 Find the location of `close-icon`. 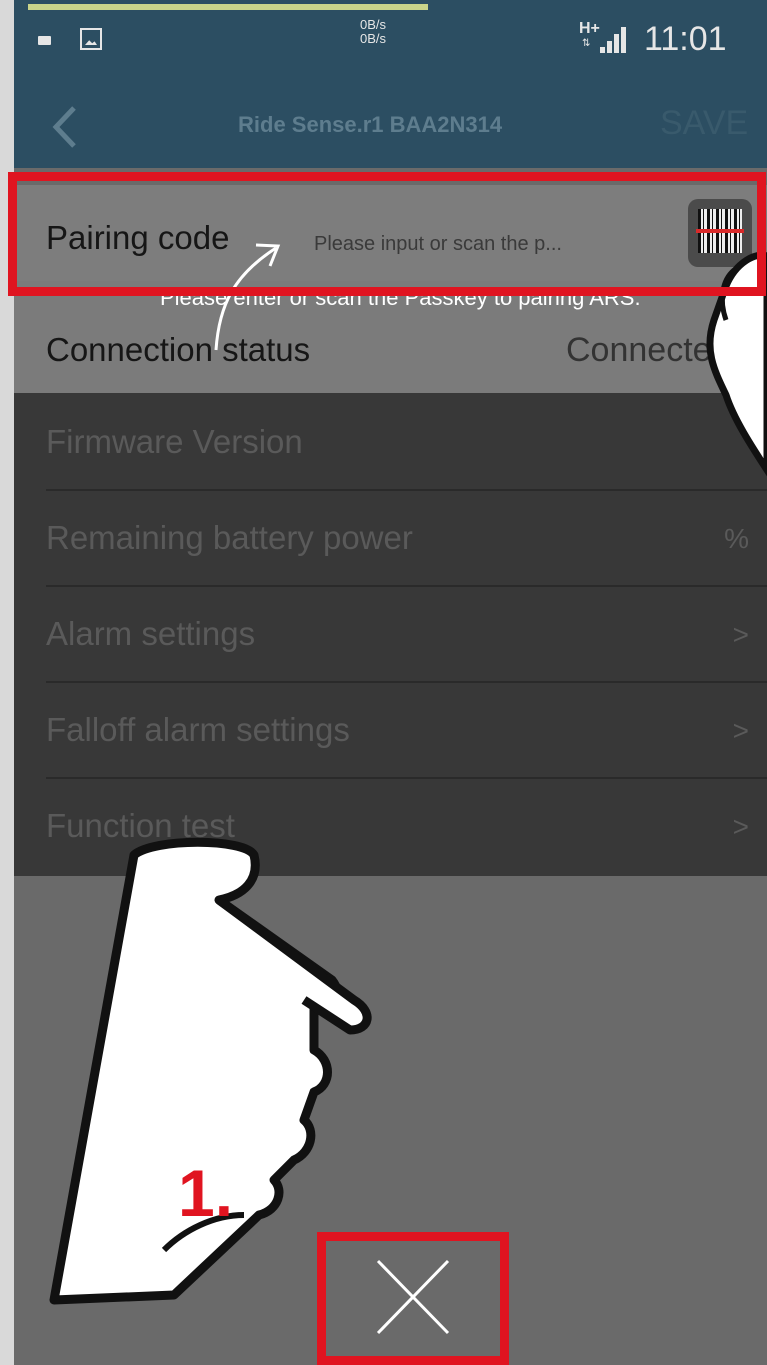

close-icon is located at coordinates (413, 1297).